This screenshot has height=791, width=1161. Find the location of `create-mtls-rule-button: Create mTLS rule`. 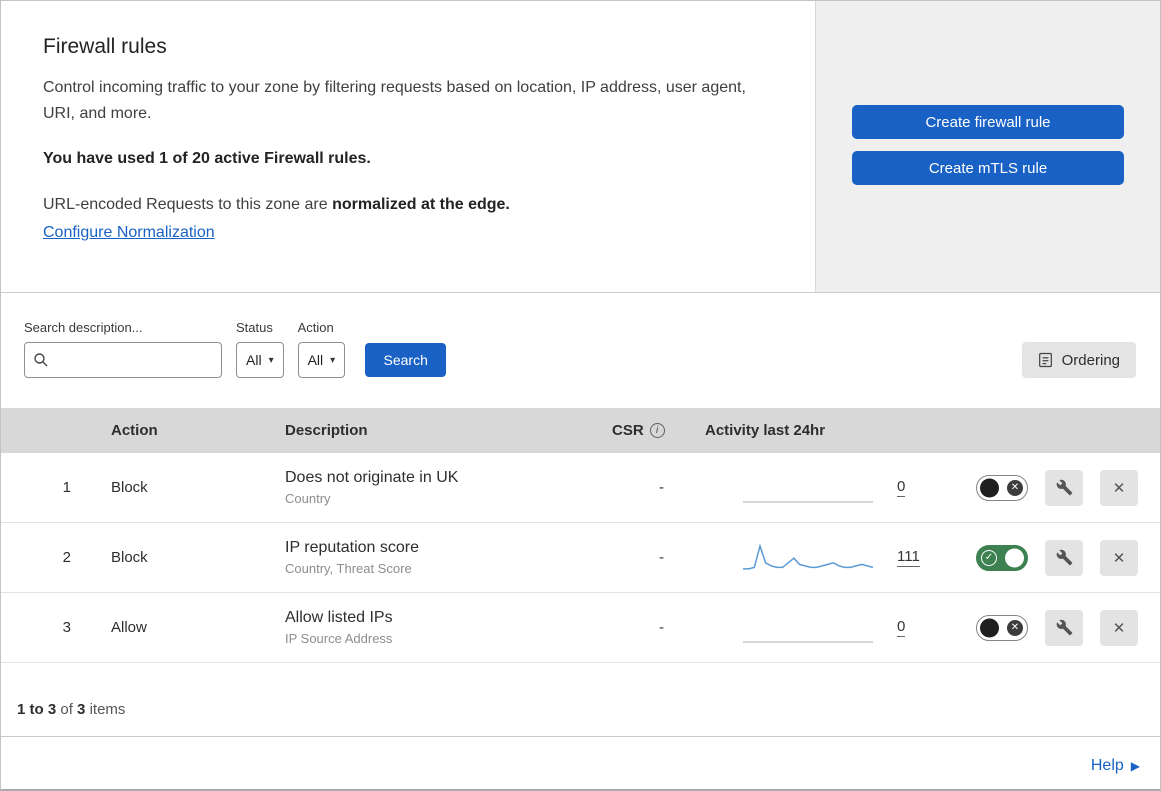

create-mtls-rule-button: Create mTLS rule is located at coordinates (988, 168).